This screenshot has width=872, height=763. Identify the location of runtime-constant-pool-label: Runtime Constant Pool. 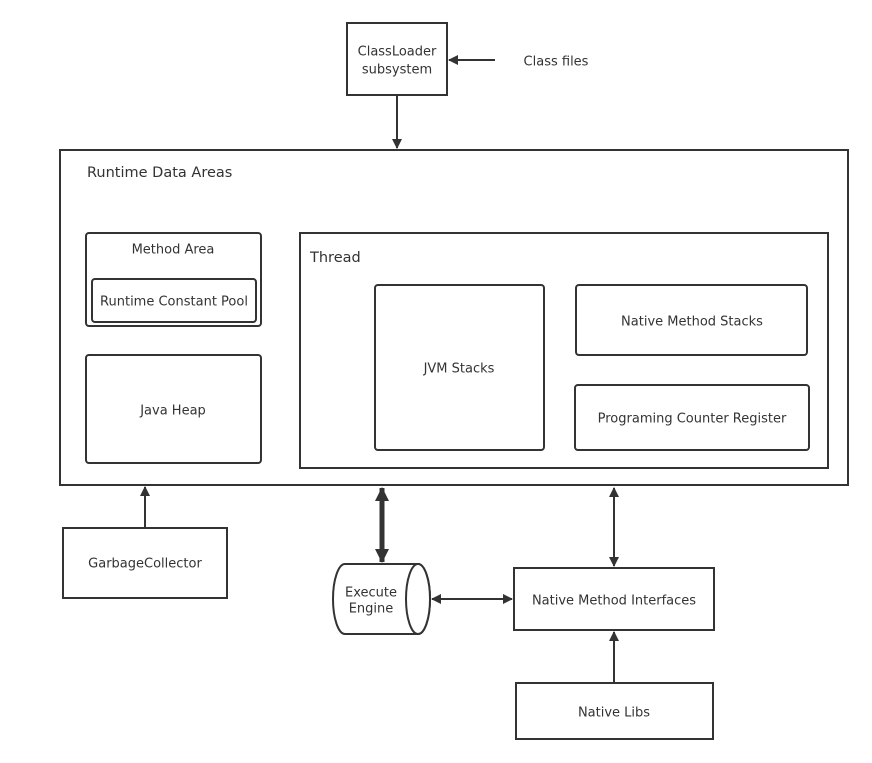
(174, 302).